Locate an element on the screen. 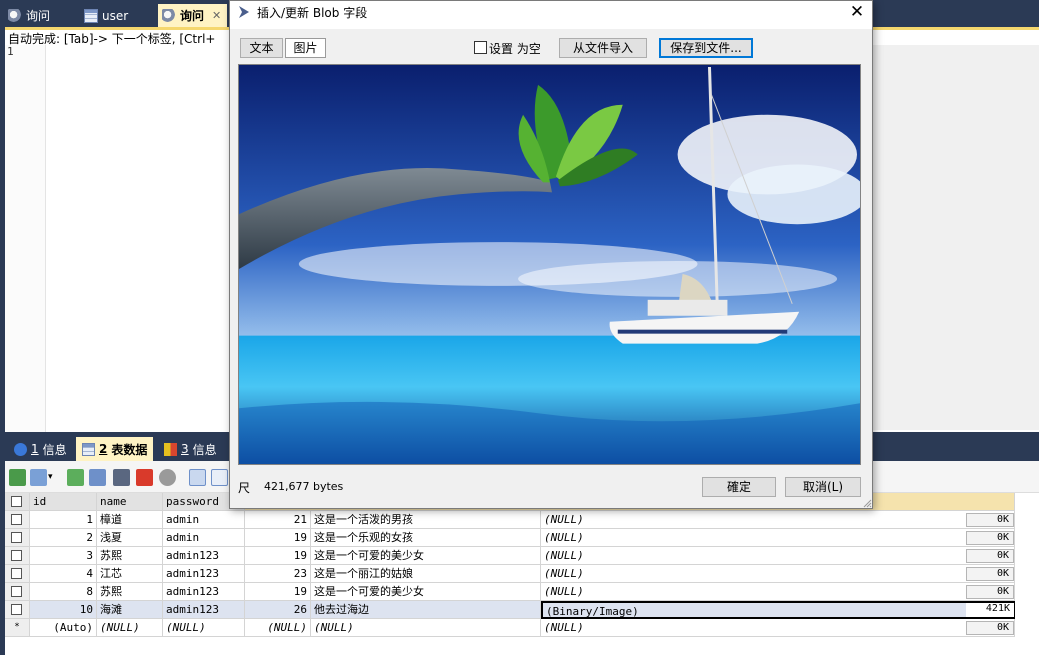 The width and height of the screenshot is (1039, 655). query-icon is located at coordinates (15, 15).